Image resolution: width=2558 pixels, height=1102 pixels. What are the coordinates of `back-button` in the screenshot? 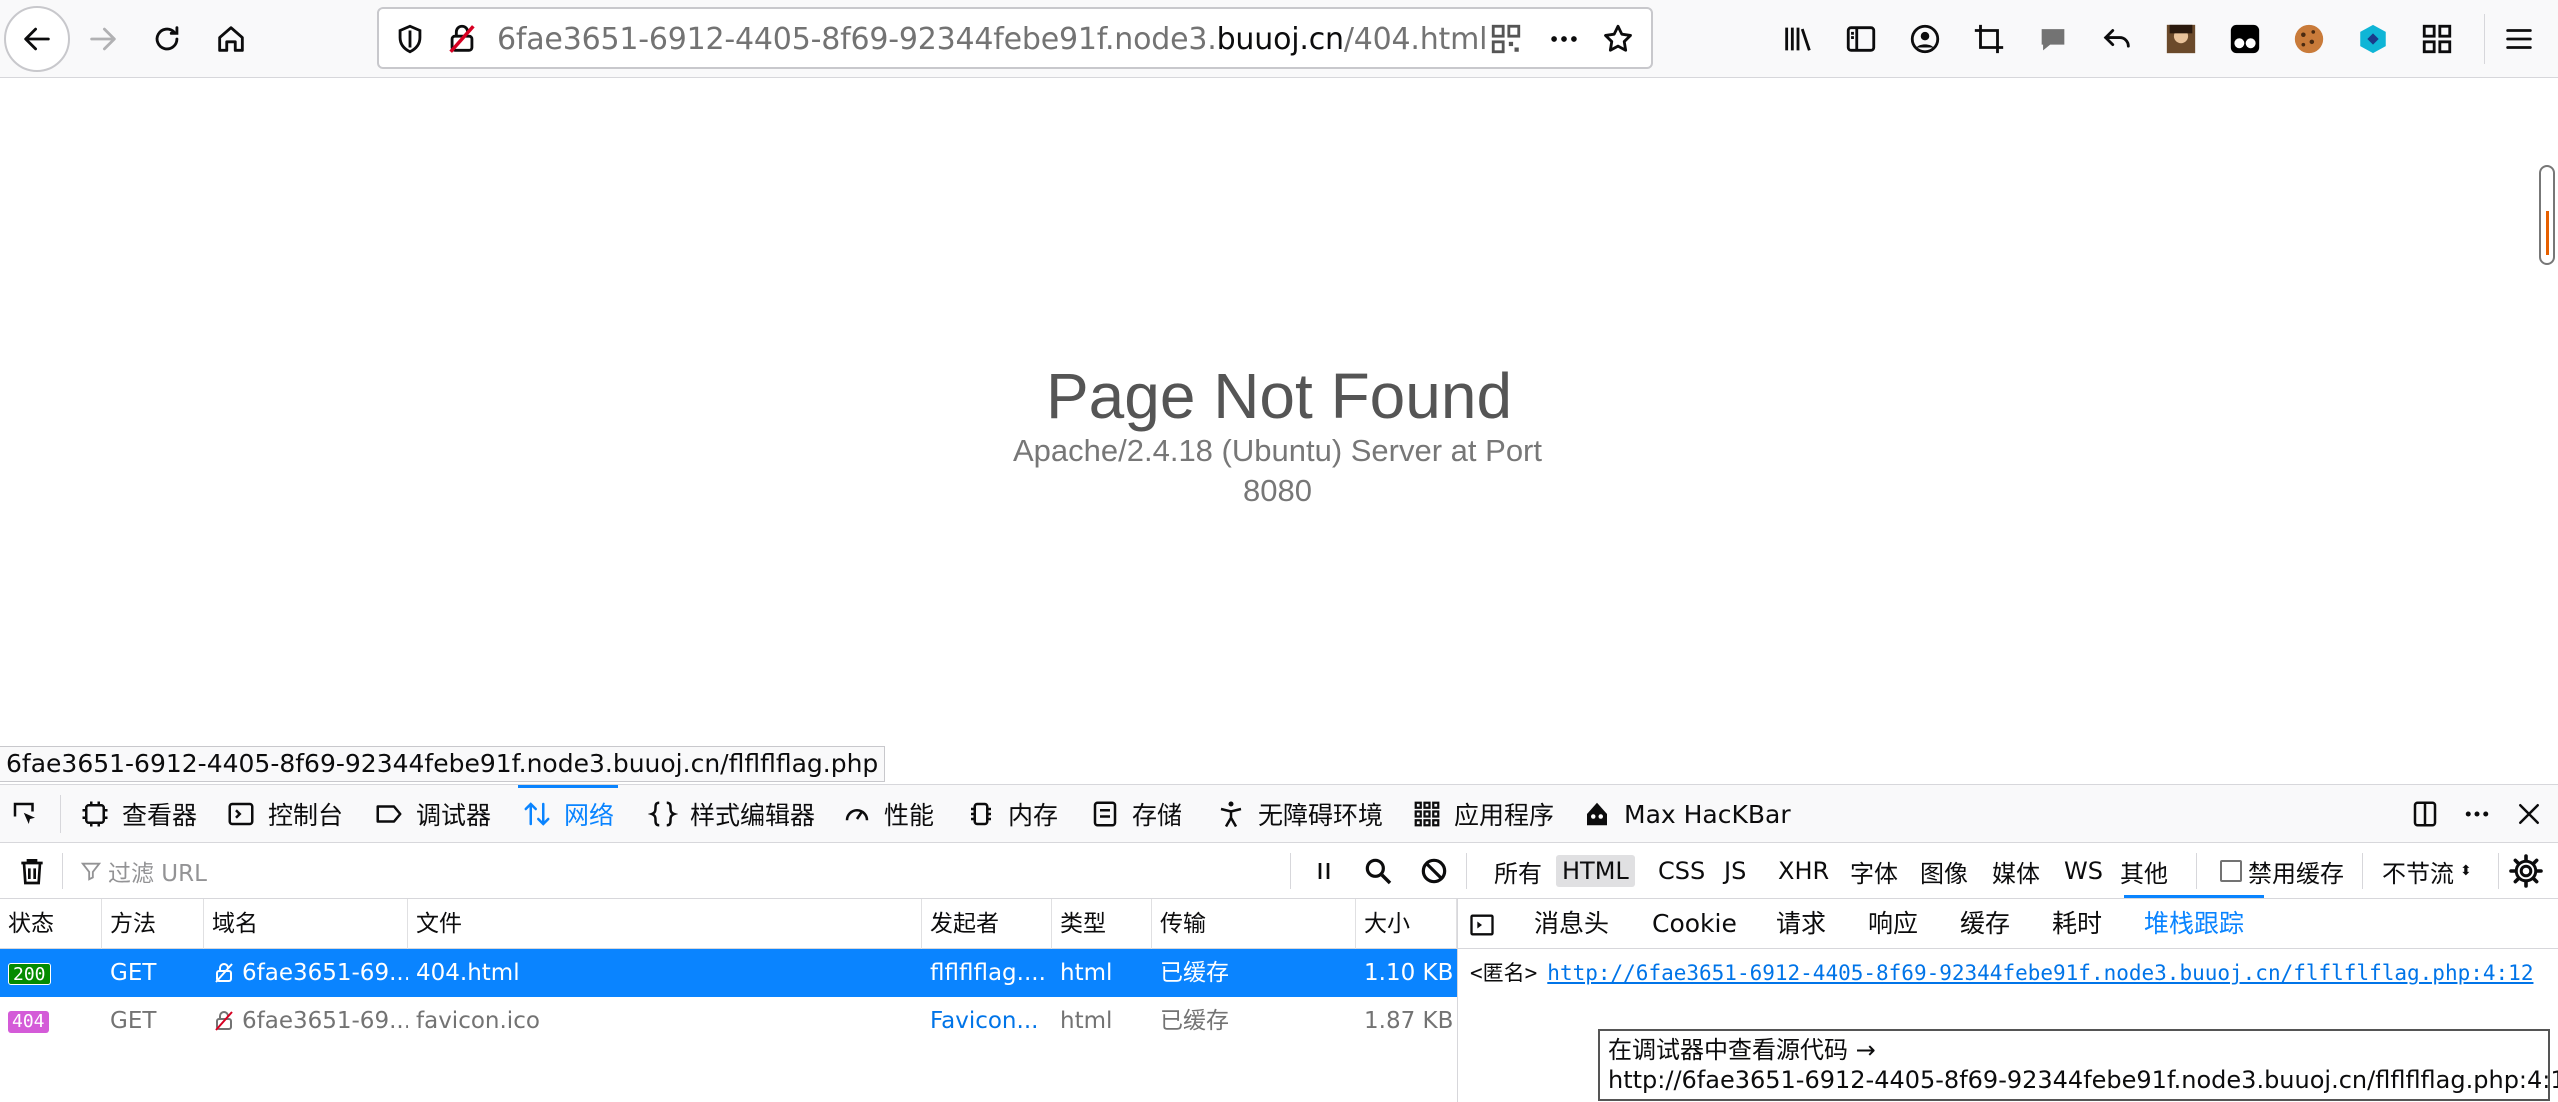 It's located at (37, 39).